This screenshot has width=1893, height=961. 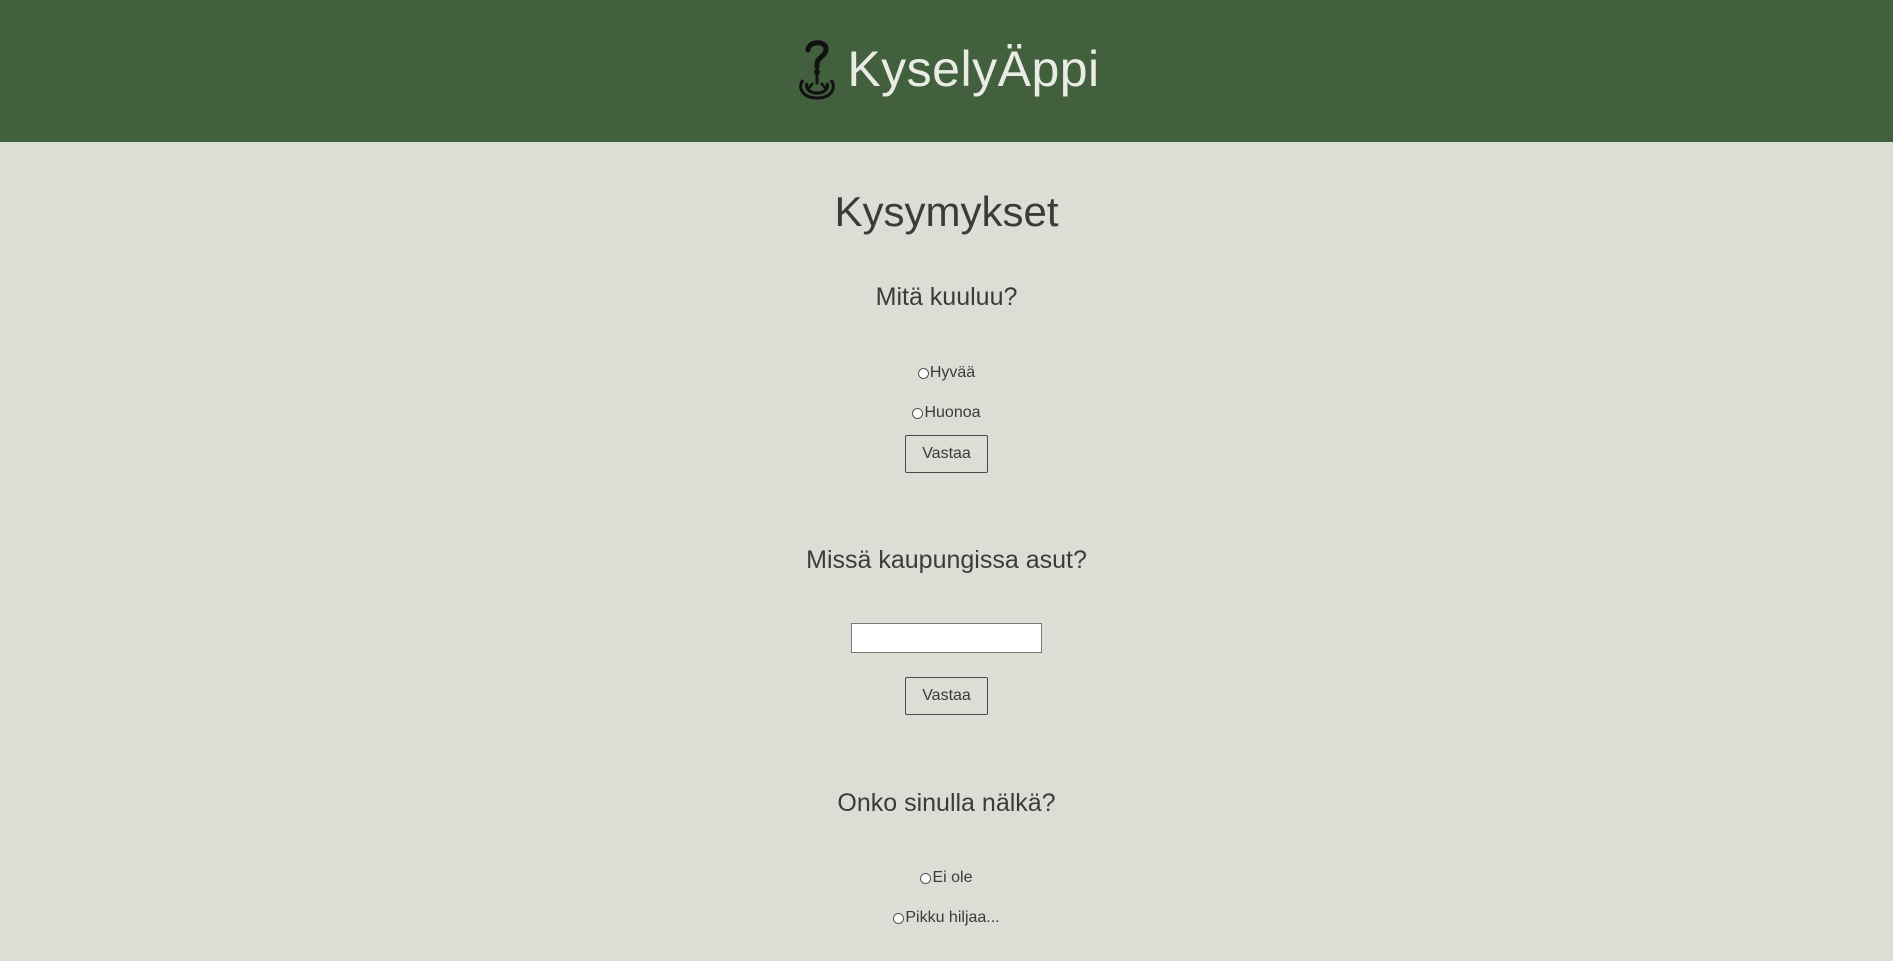 I want to click on page-title: Kysymykset, so click(x=946, y=211).